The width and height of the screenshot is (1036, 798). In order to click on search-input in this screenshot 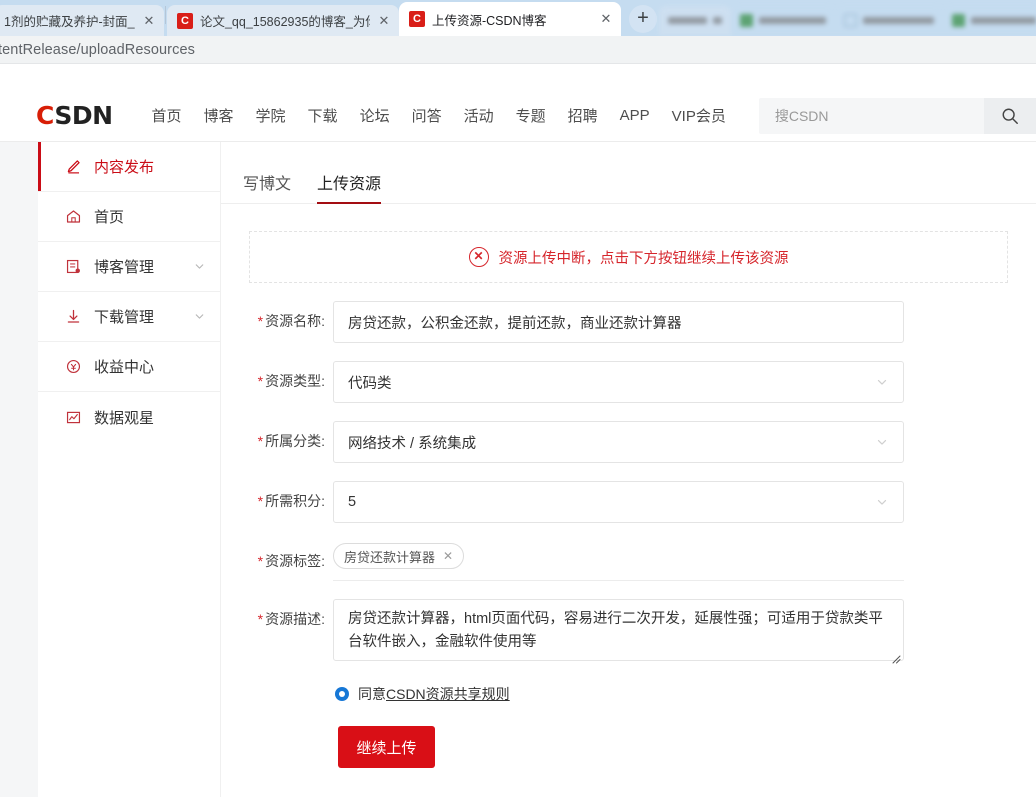, I will do `click(871, 115)`.